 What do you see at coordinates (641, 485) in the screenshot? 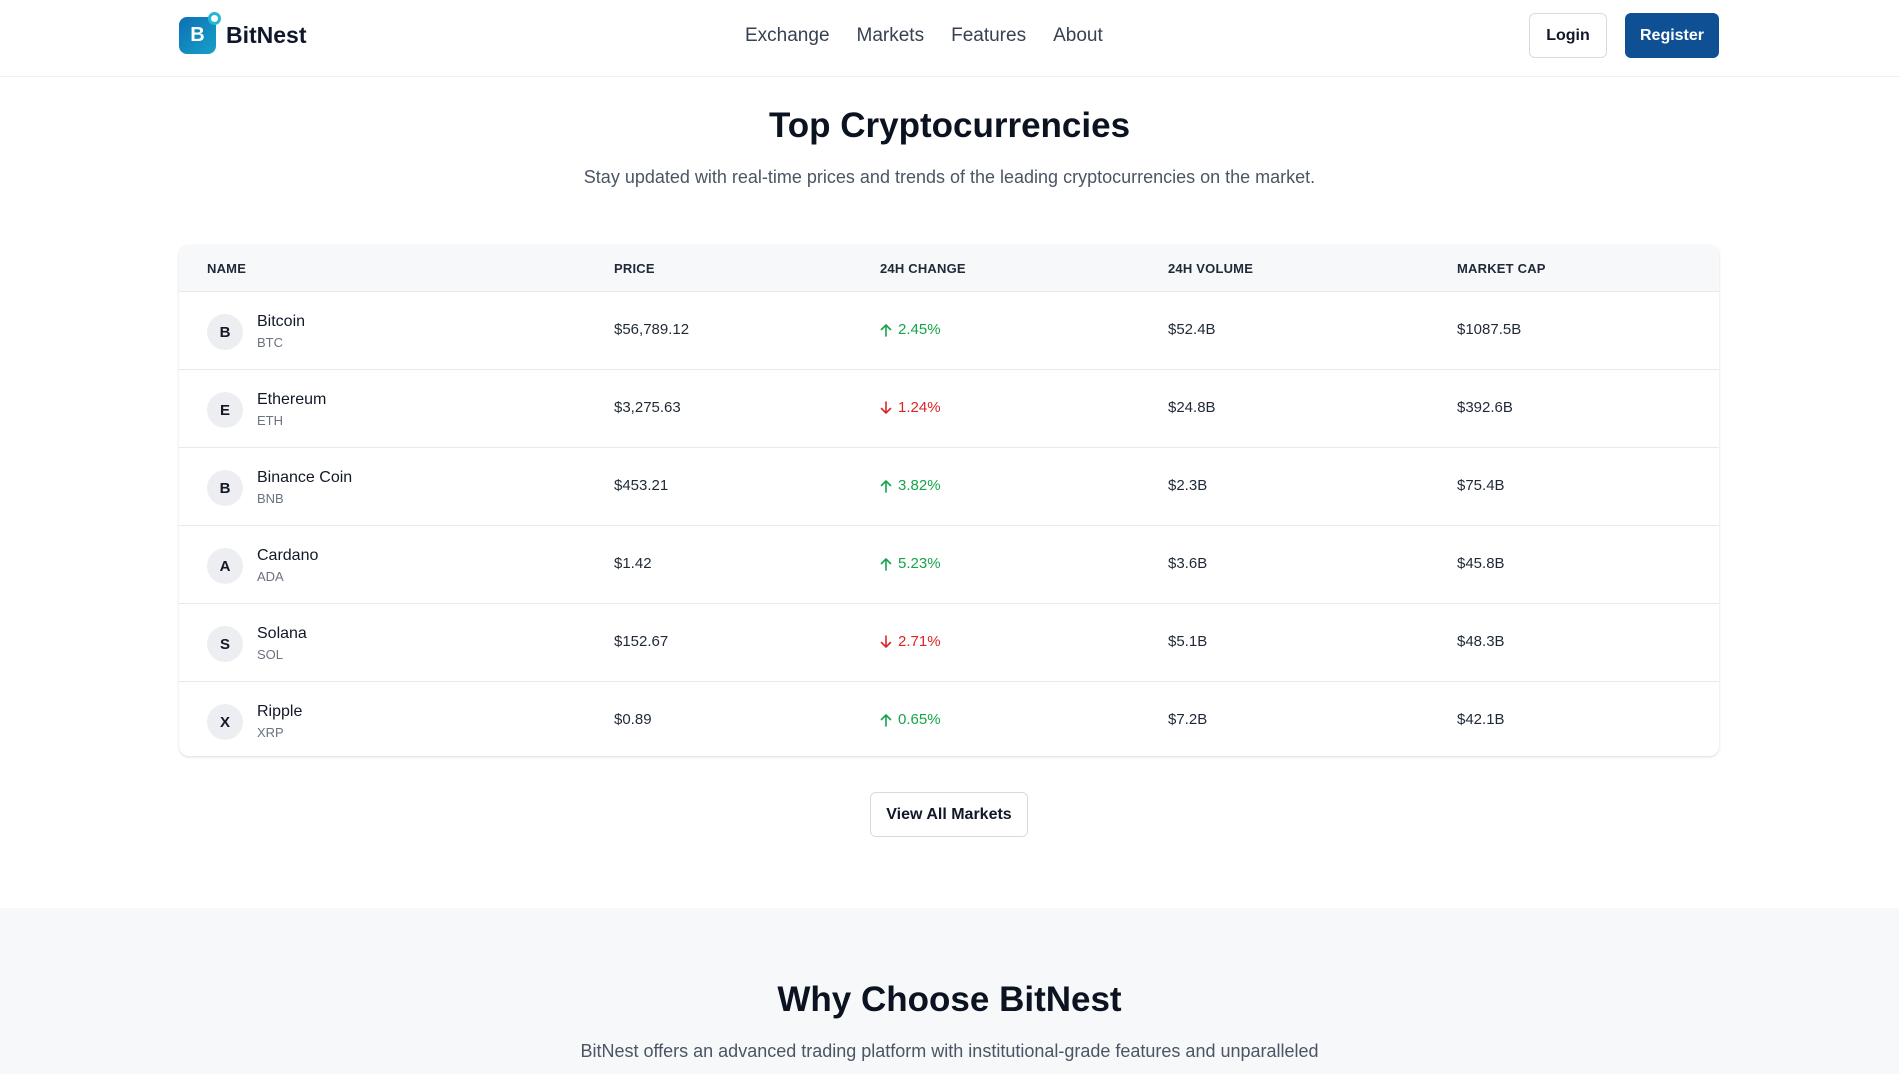
I see `coin-price: $453.21` at bounding box center [641, 485].